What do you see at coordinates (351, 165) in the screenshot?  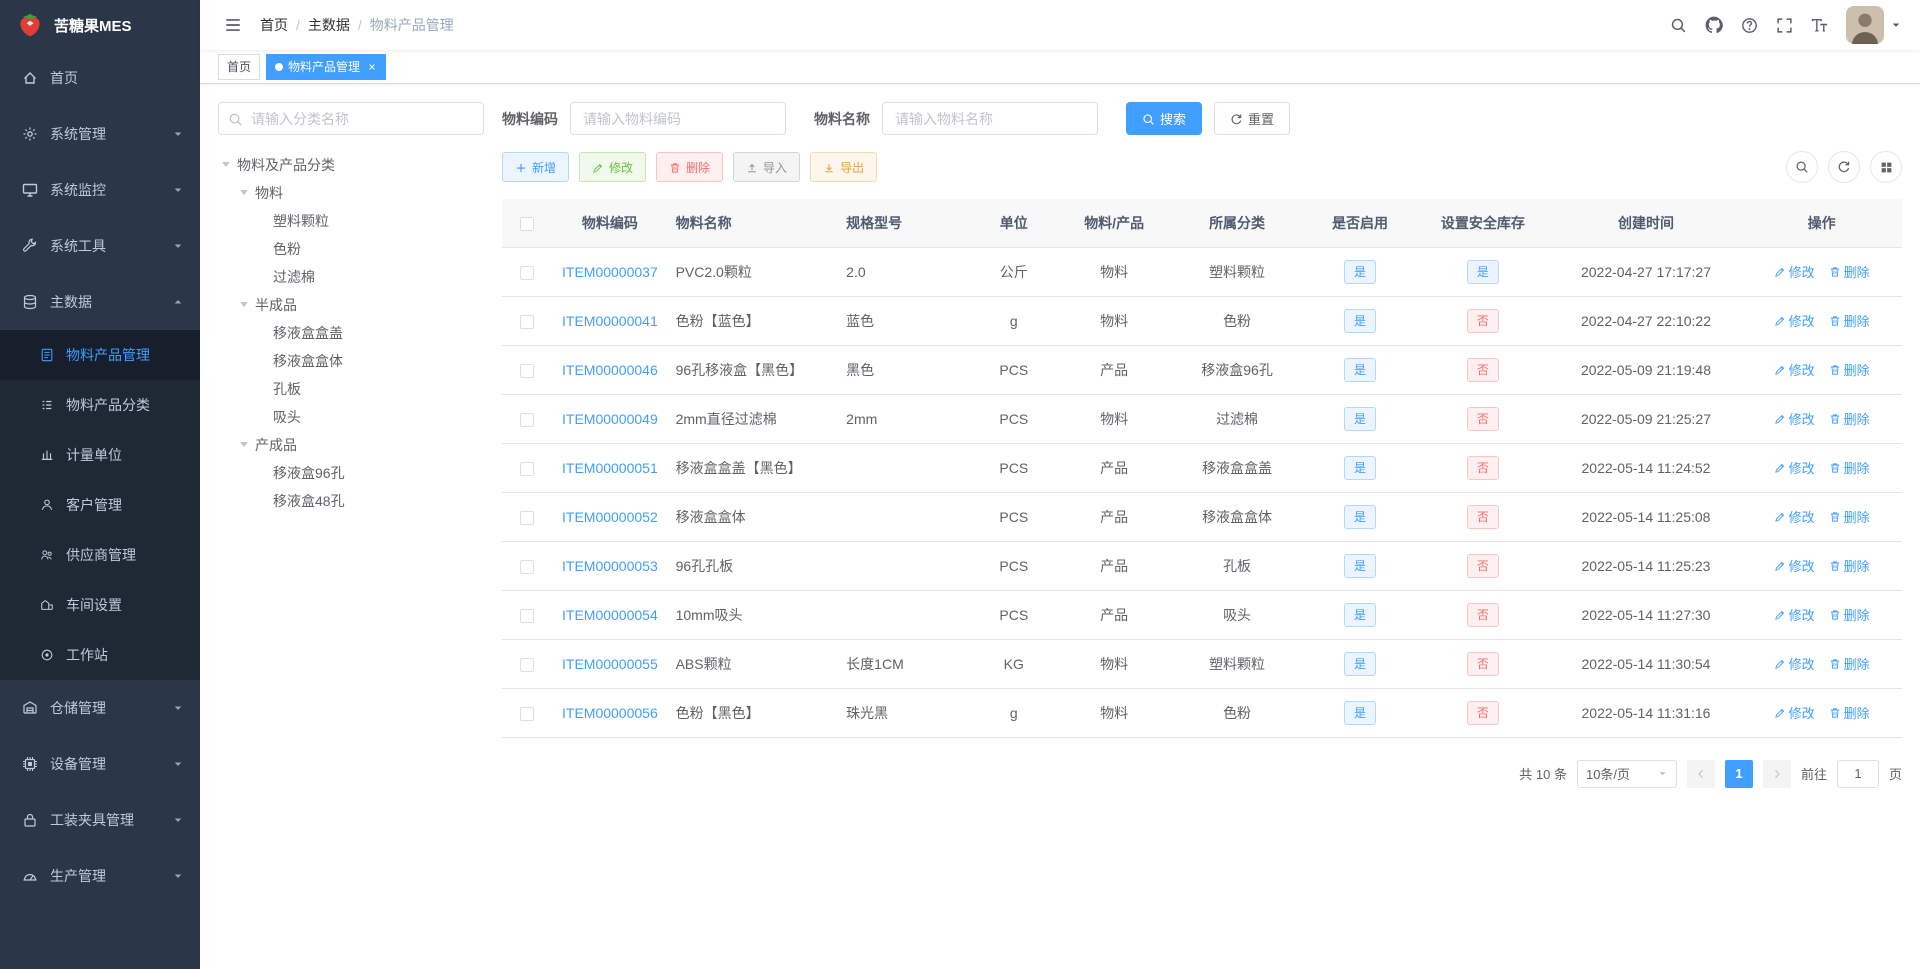 I see `tree-node: 物料及产品分类` at bounding box center [351, 165].